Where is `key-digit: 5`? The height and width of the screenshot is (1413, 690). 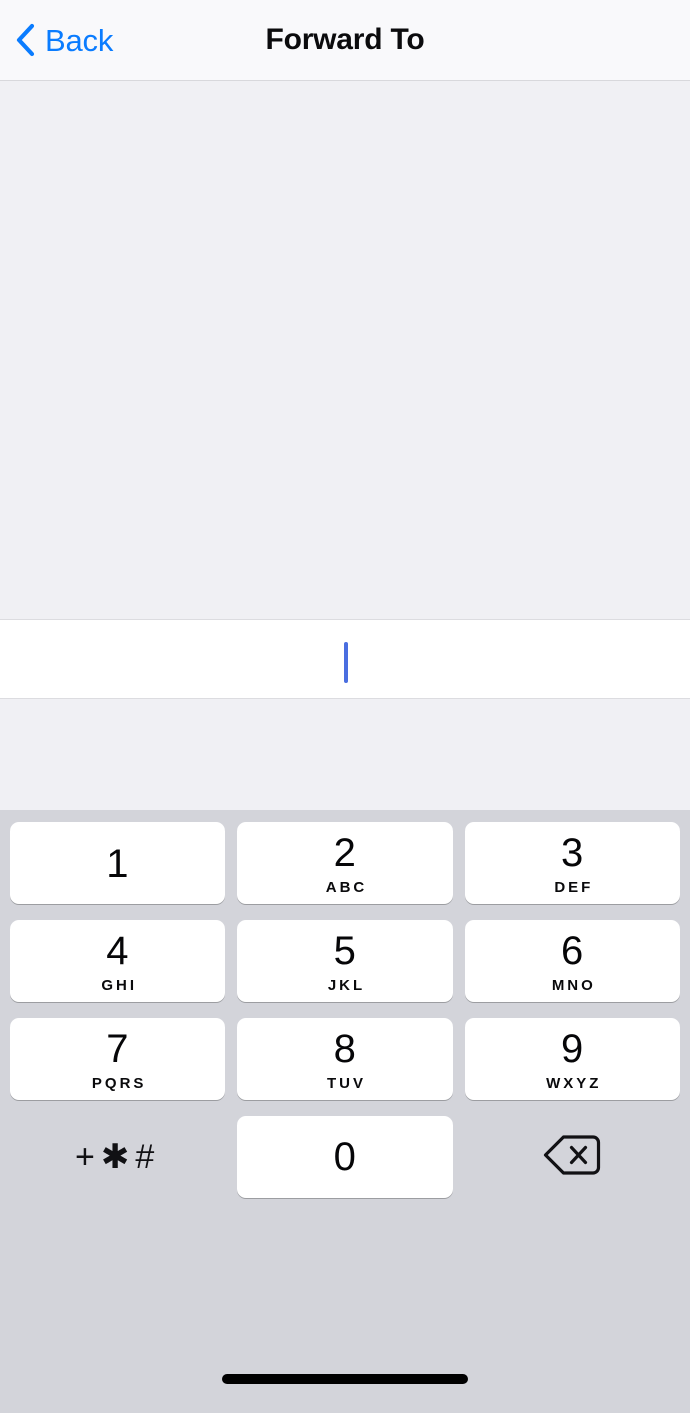 key-digit: 5 is located at coordinates (345, 951).